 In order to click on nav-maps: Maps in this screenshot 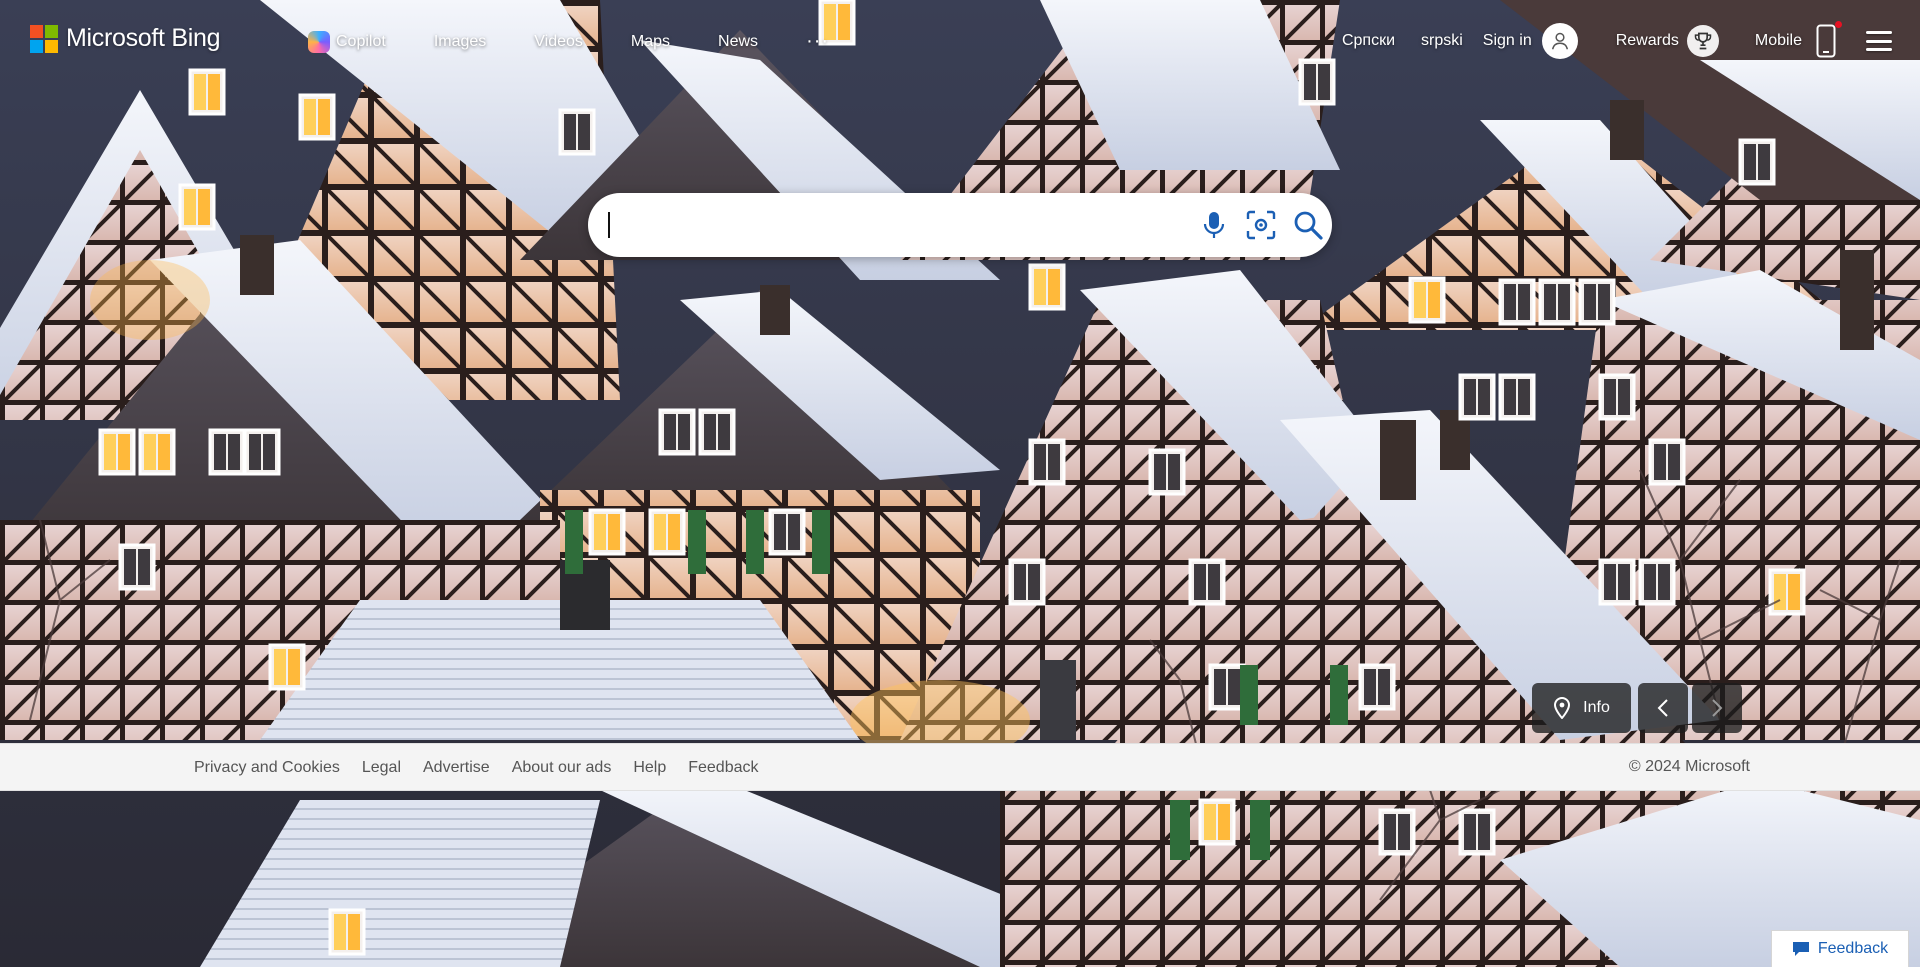, I will do `click(650, 42)`.